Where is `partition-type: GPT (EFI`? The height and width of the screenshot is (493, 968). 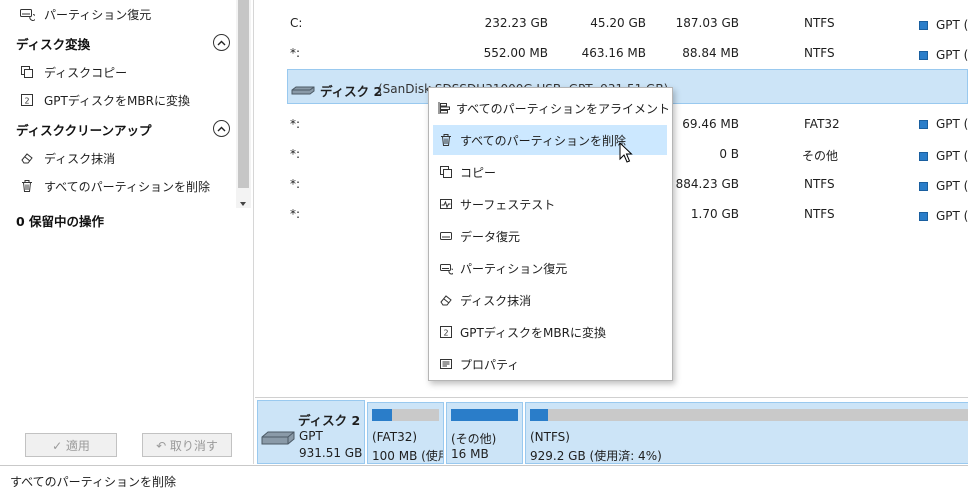
partition-type: GPT (EFI is located at coordinates (943, 124).